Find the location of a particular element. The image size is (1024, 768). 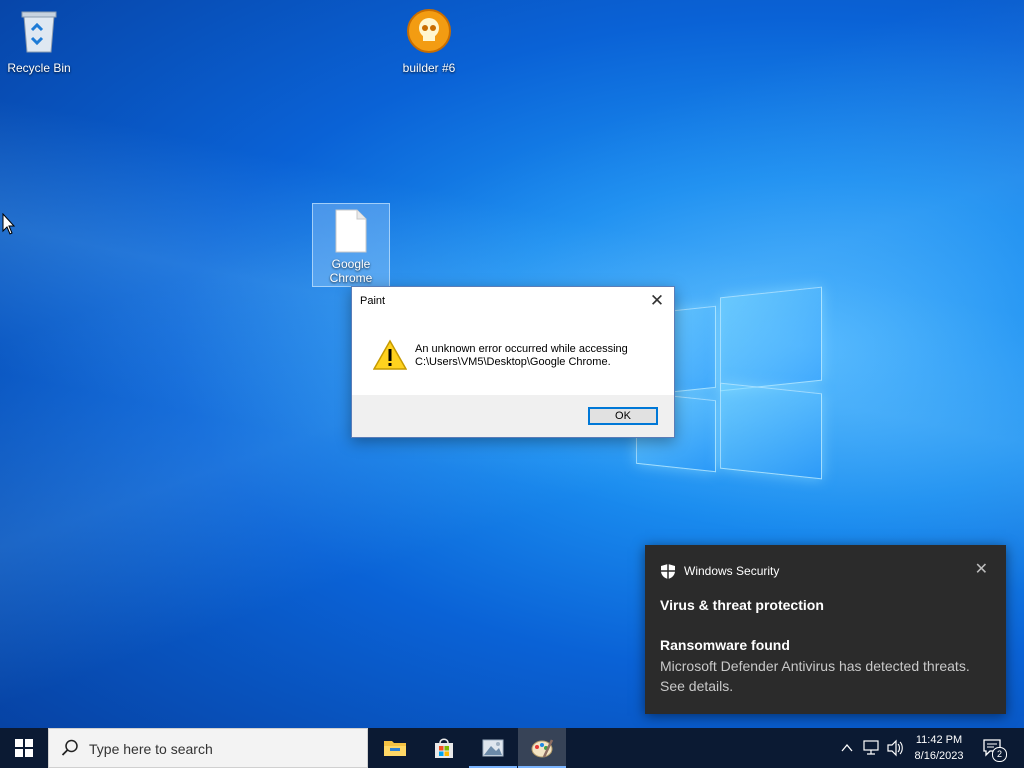

clock-date: 8/16/2023 is located at coordinates (939, 756).